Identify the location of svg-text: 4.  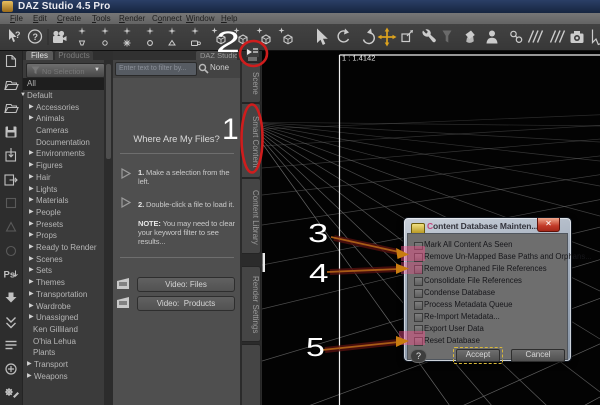
(319, 272).